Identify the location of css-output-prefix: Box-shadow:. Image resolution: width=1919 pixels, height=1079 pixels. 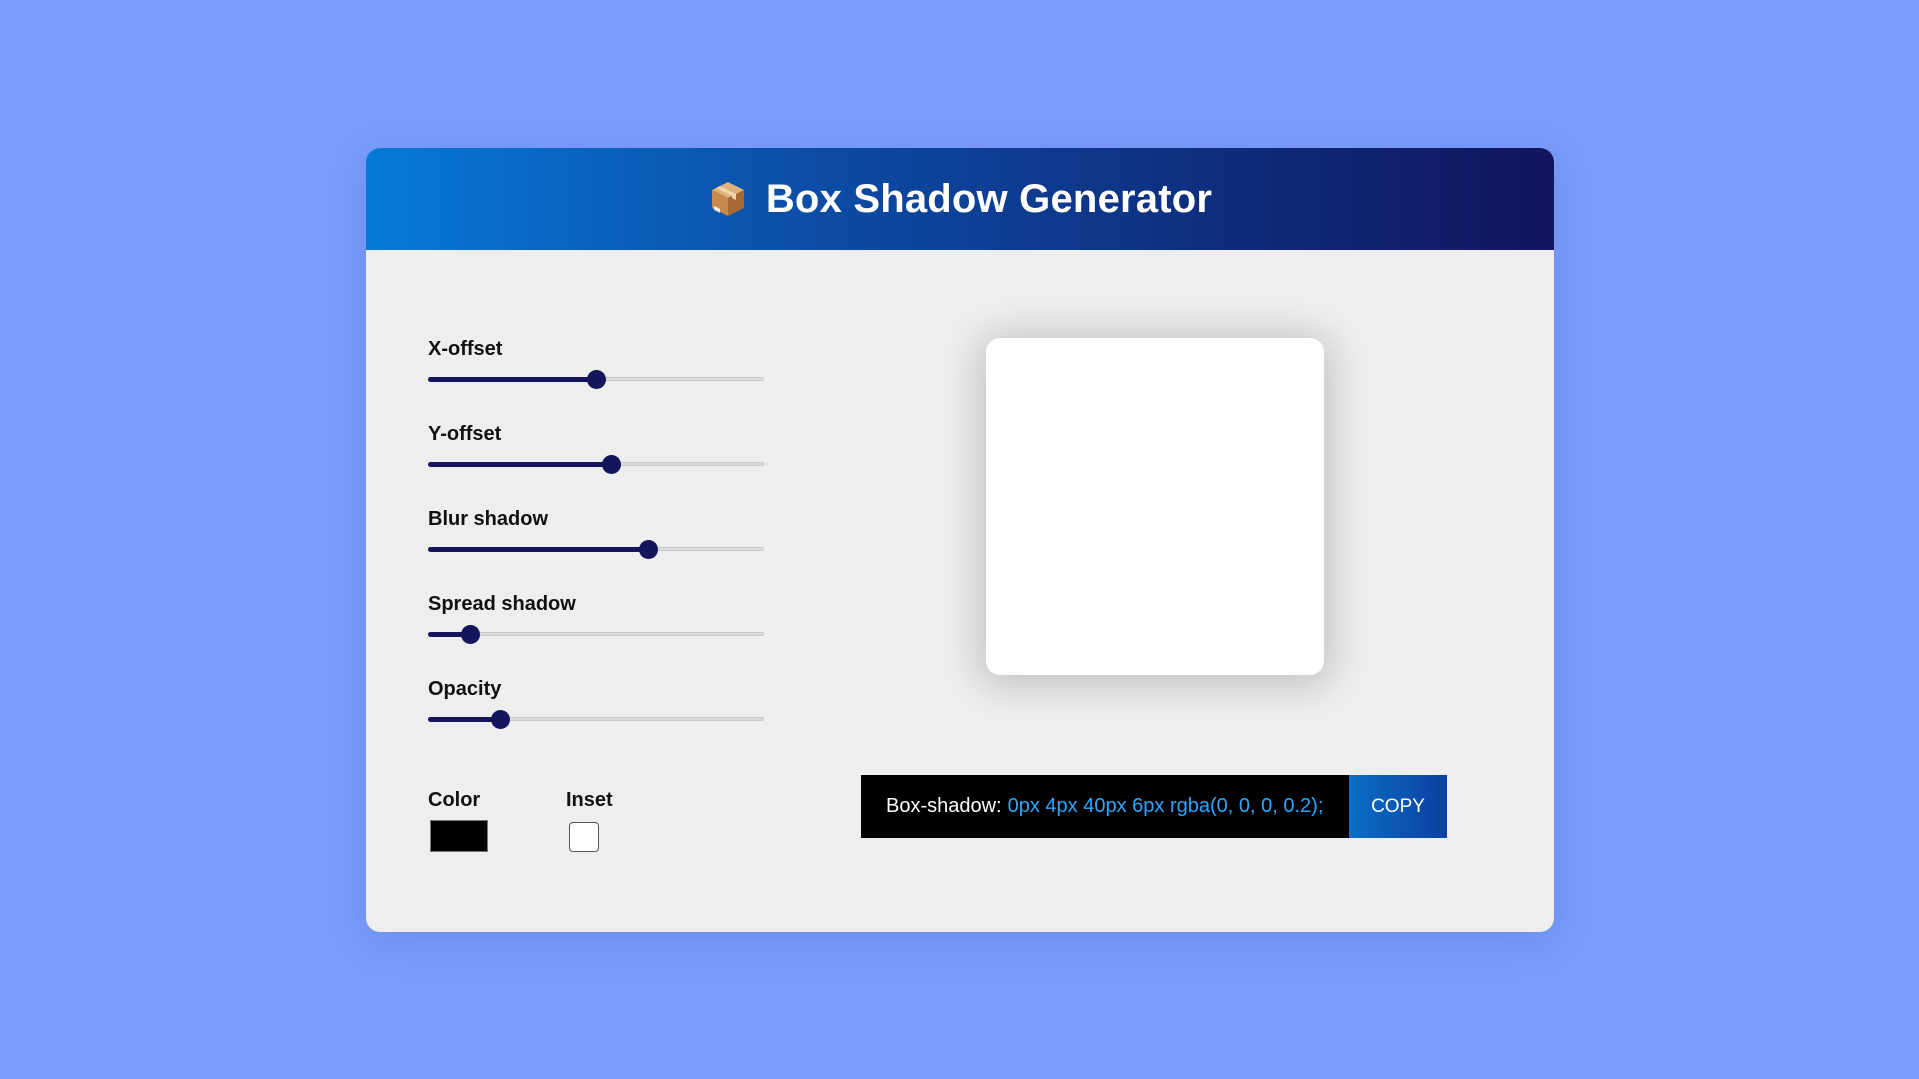
(944, 806).